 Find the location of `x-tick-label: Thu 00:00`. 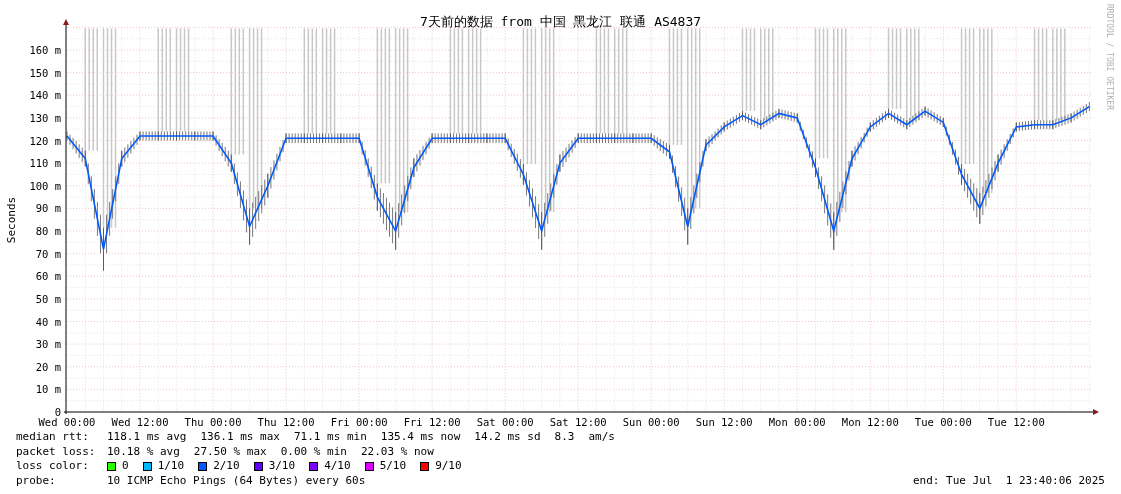

x-tick-label: Thu 00:00 is located at coordinates (213, 422).